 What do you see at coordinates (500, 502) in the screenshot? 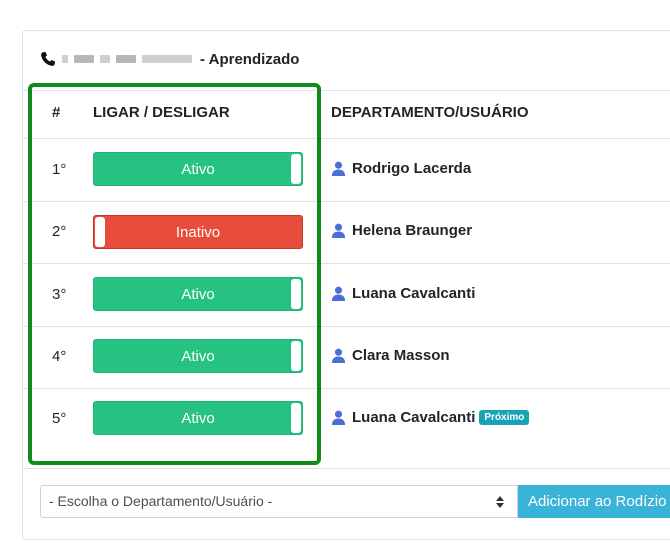
I see `select-arrows-icon` at bounding box center [500, 502].